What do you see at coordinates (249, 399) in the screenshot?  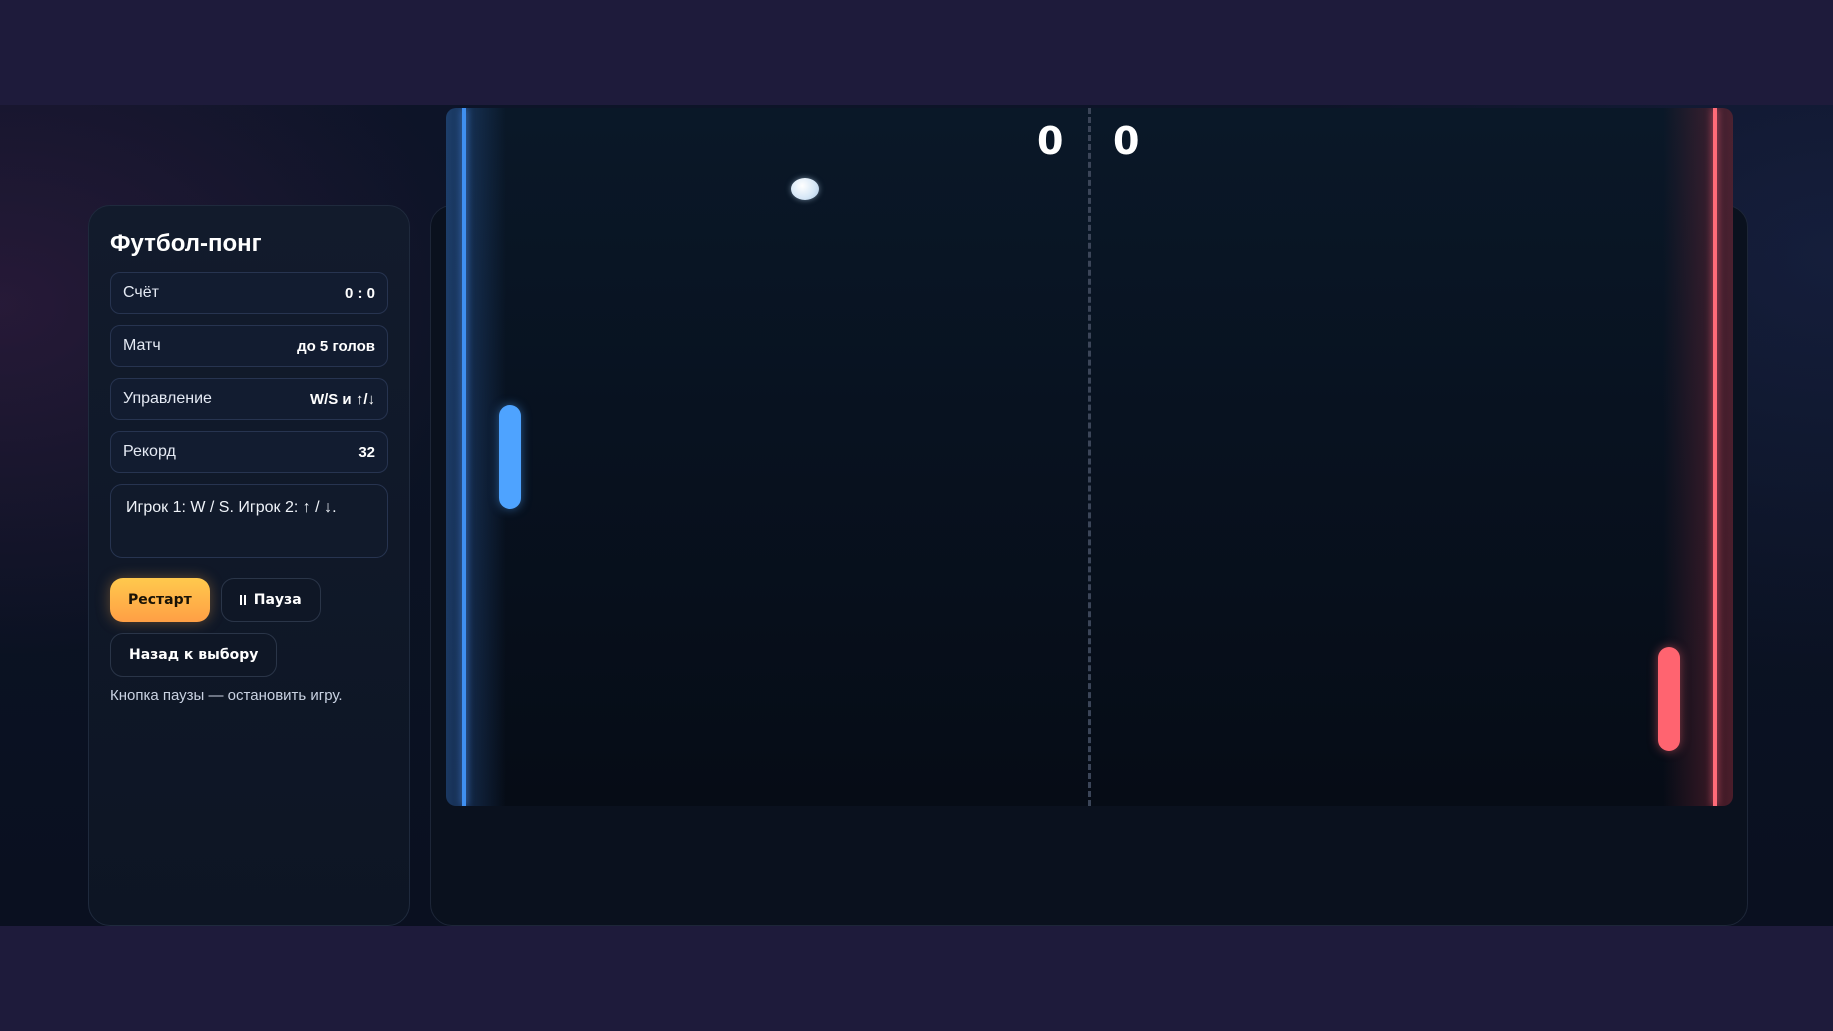 I see `stat-controls: Управление W/S и ↑/↓` at bounding box center [249, 399].